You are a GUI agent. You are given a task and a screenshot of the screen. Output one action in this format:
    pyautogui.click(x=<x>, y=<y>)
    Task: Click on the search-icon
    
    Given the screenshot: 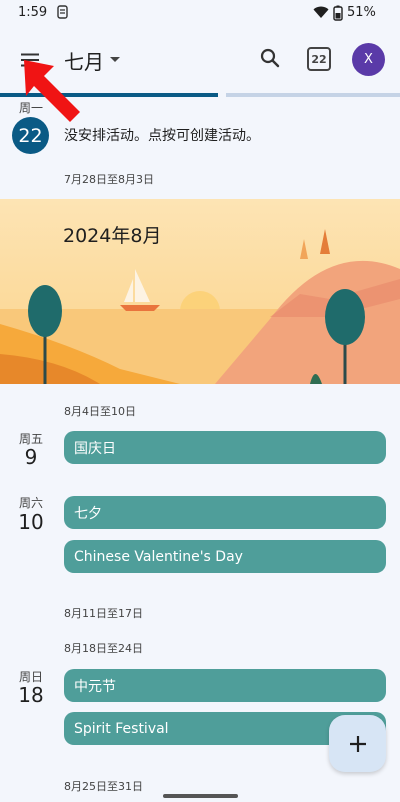 What is the action you would take?
    pyautogui.click(x=270, y=58)
    